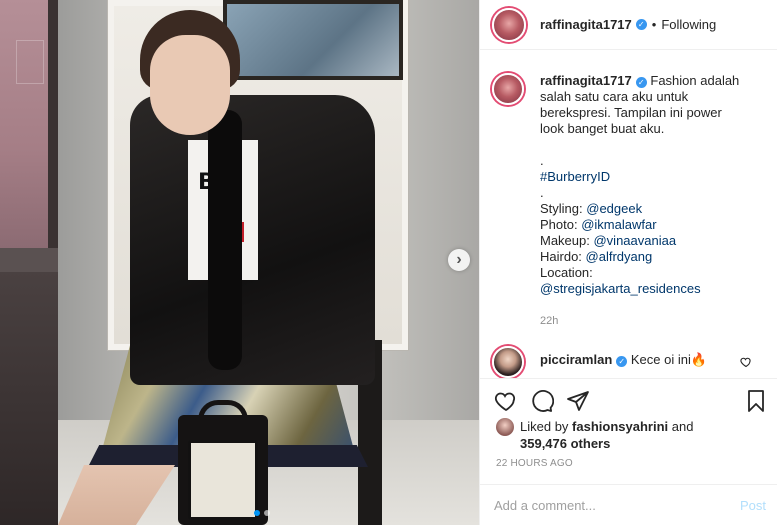  What do you see at coordinates (669, 359) in the screenshot?
I see `comment-body: Kece oi ini🔥` at bounding box center [669, 359].